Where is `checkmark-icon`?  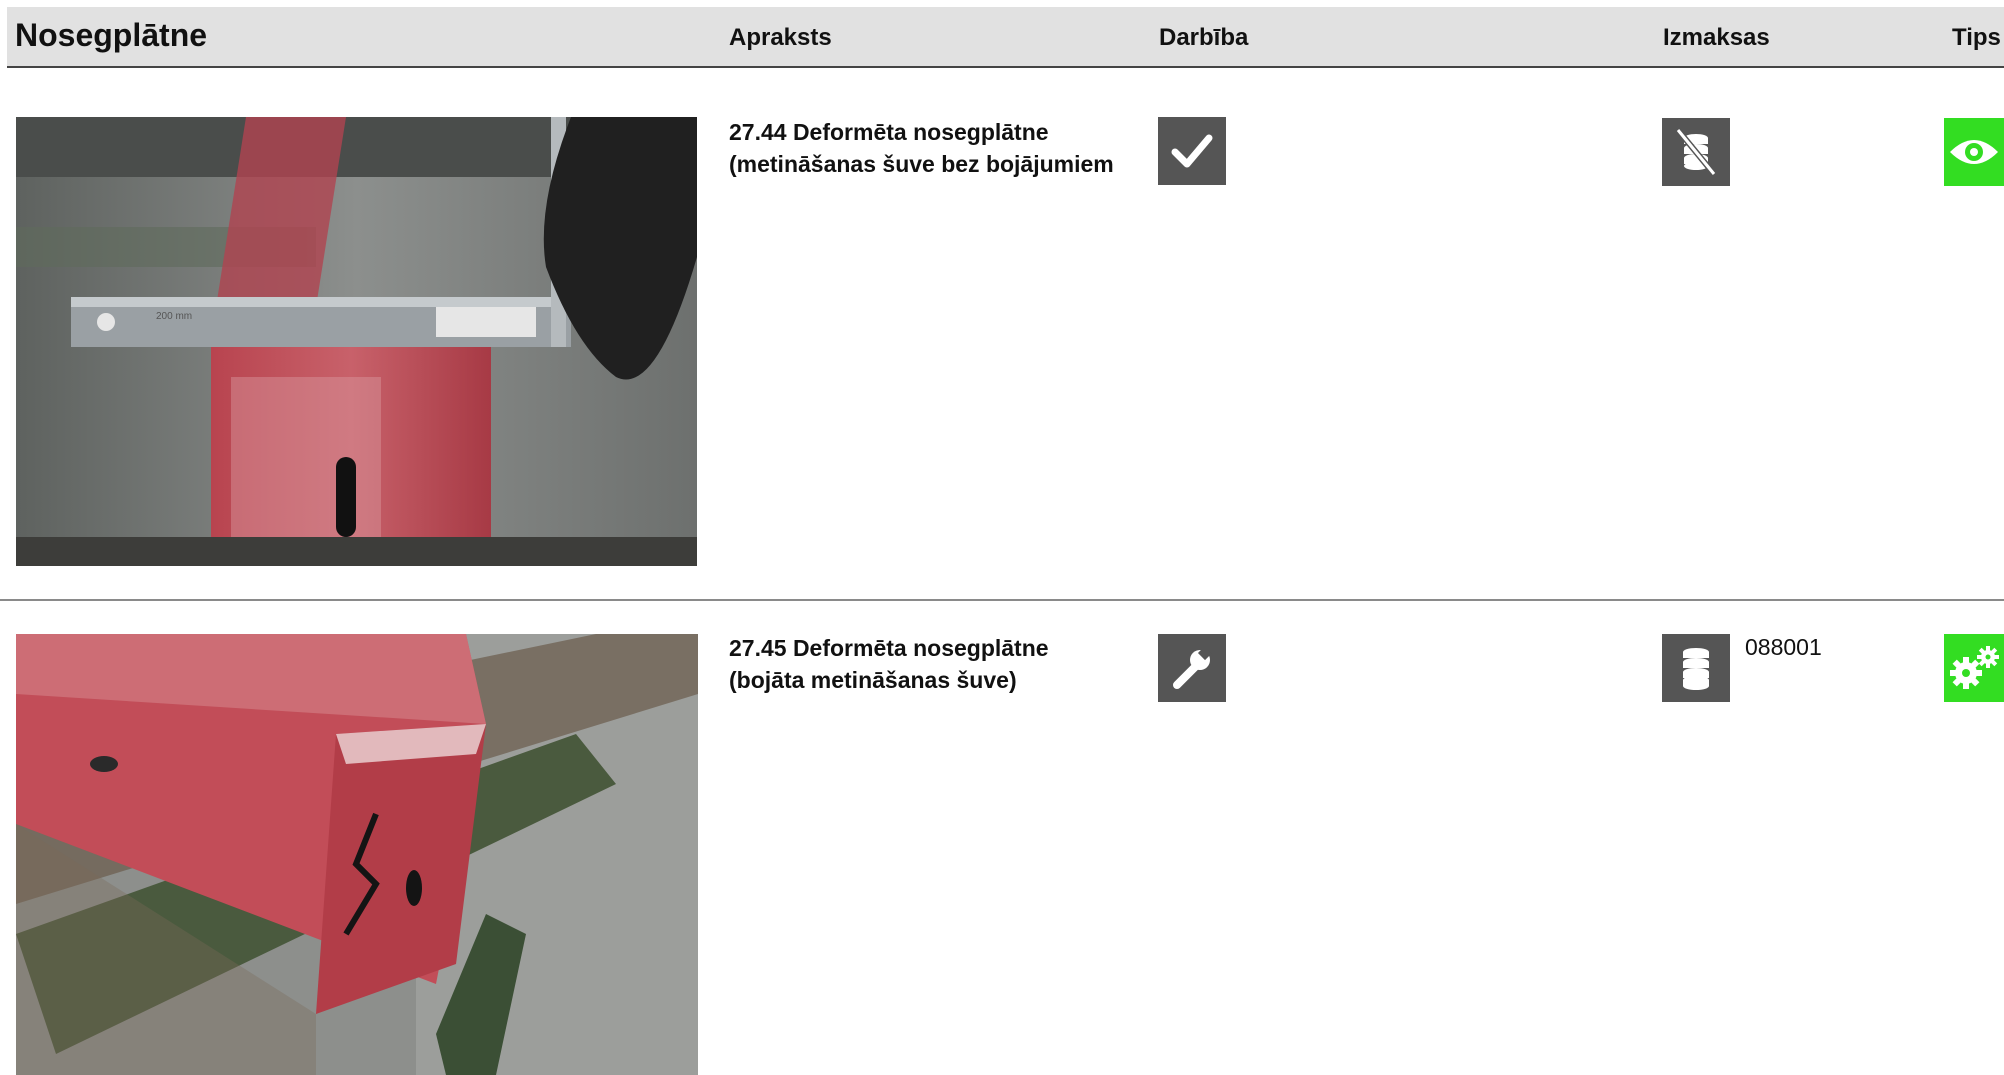
checkmark-icon is located at coordinates (1192, 151).